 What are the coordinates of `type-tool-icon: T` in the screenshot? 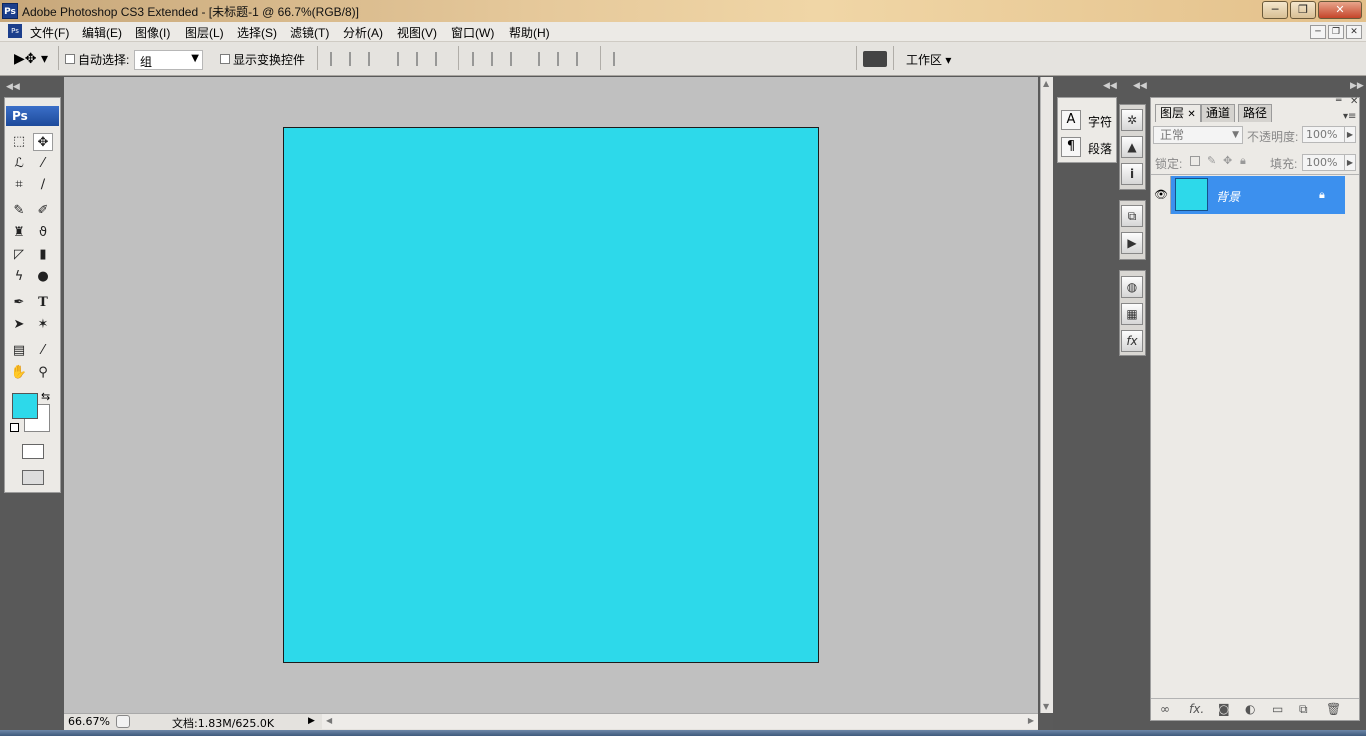 It's located at (43, 303).